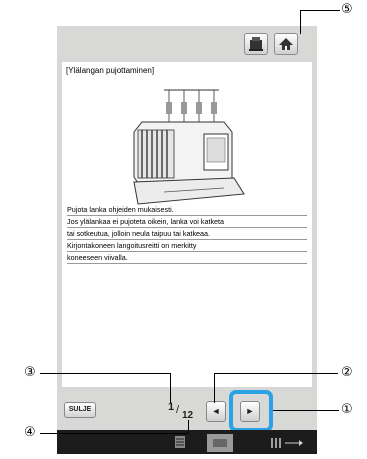 The width and height of the screenshot is (367, 459). I want to click on next-button-highlight, so click(251, 411).